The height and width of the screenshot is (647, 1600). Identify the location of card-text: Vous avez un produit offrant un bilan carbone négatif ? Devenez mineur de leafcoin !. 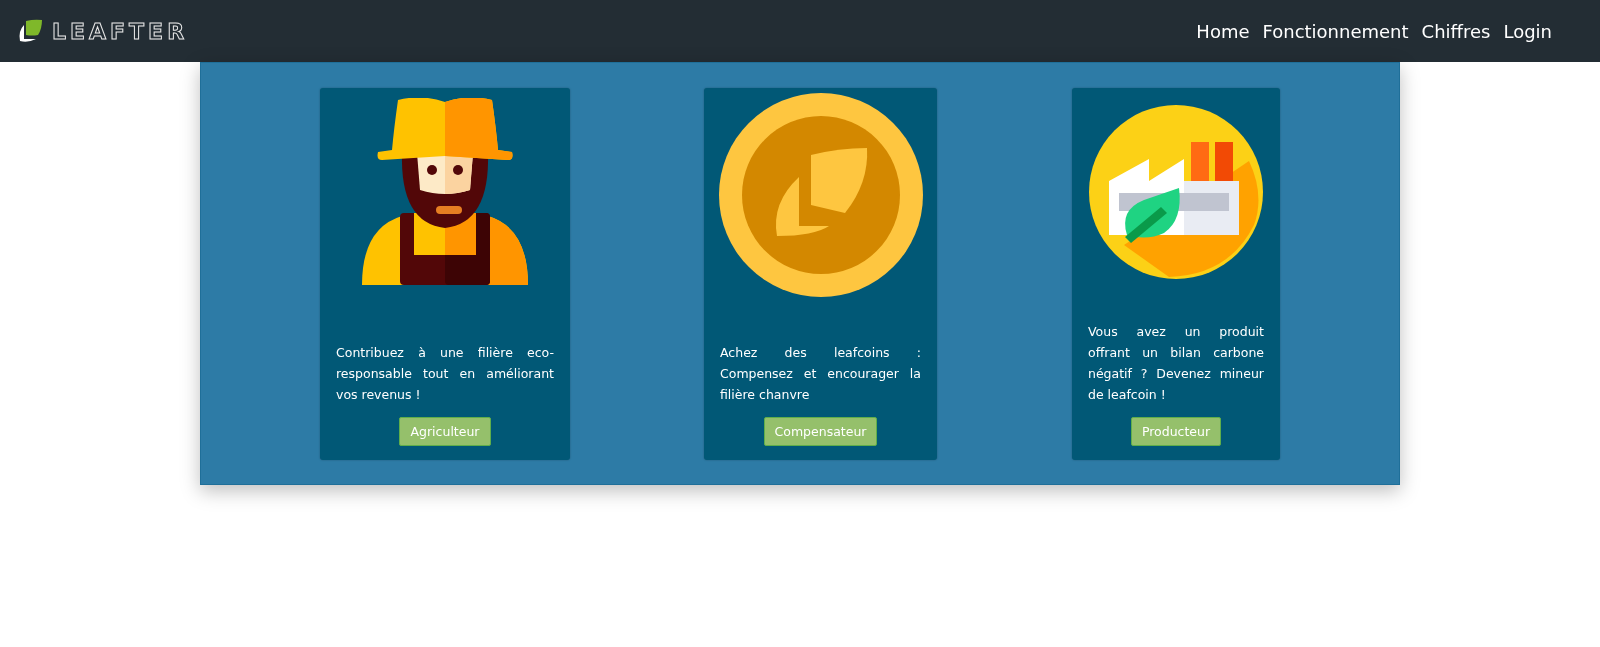
(1176, 363).